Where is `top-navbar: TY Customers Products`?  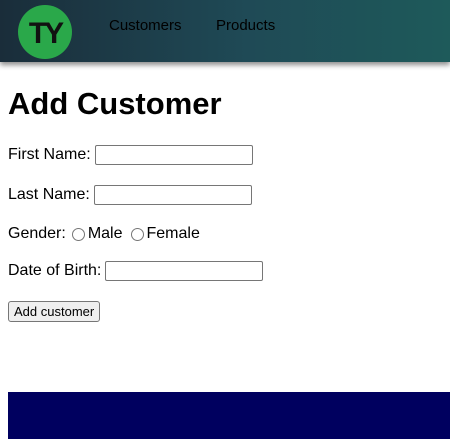
top-navbar: TY Customers Products is located at coordinates (225, 31).